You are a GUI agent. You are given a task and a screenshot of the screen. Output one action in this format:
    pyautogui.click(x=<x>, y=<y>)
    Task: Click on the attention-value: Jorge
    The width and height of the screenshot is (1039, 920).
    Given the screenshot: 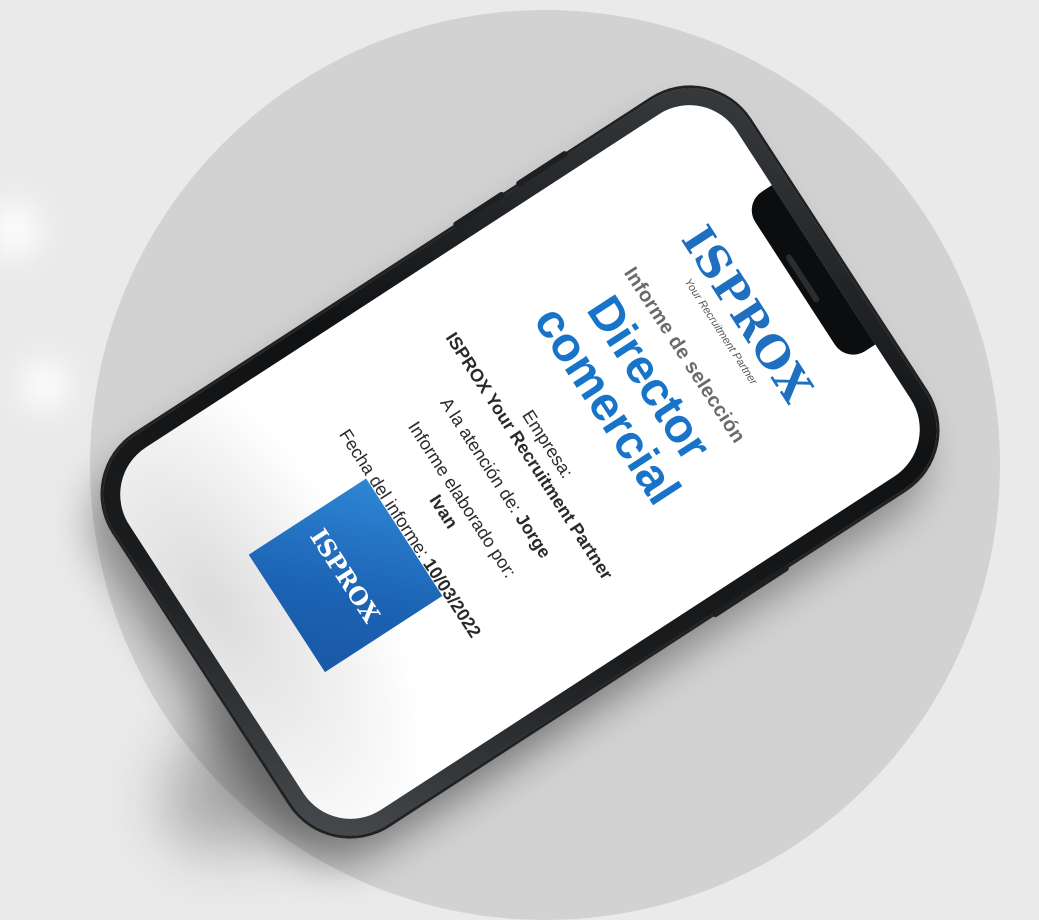 What is the action you would take?
    pyautogui.click(x=533, y=535)
    